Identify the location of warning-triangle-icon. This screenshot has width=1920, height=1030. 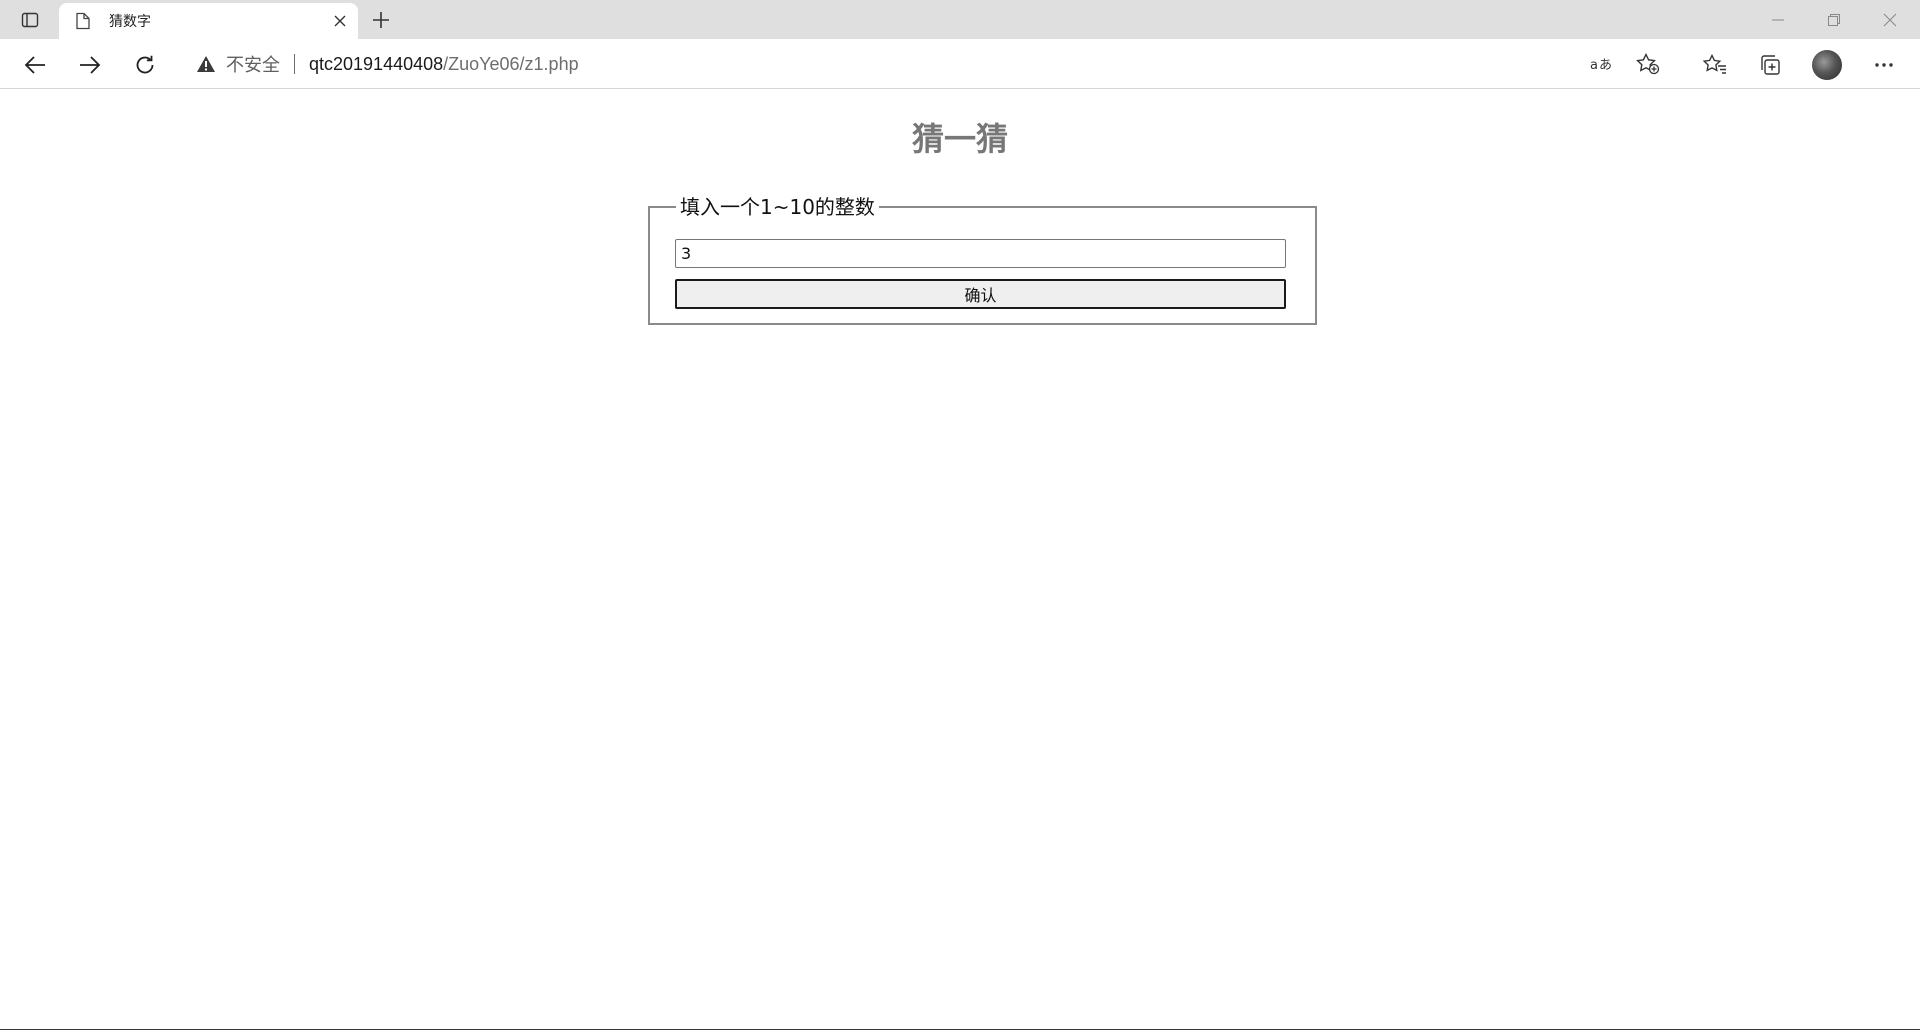
(206, 64).